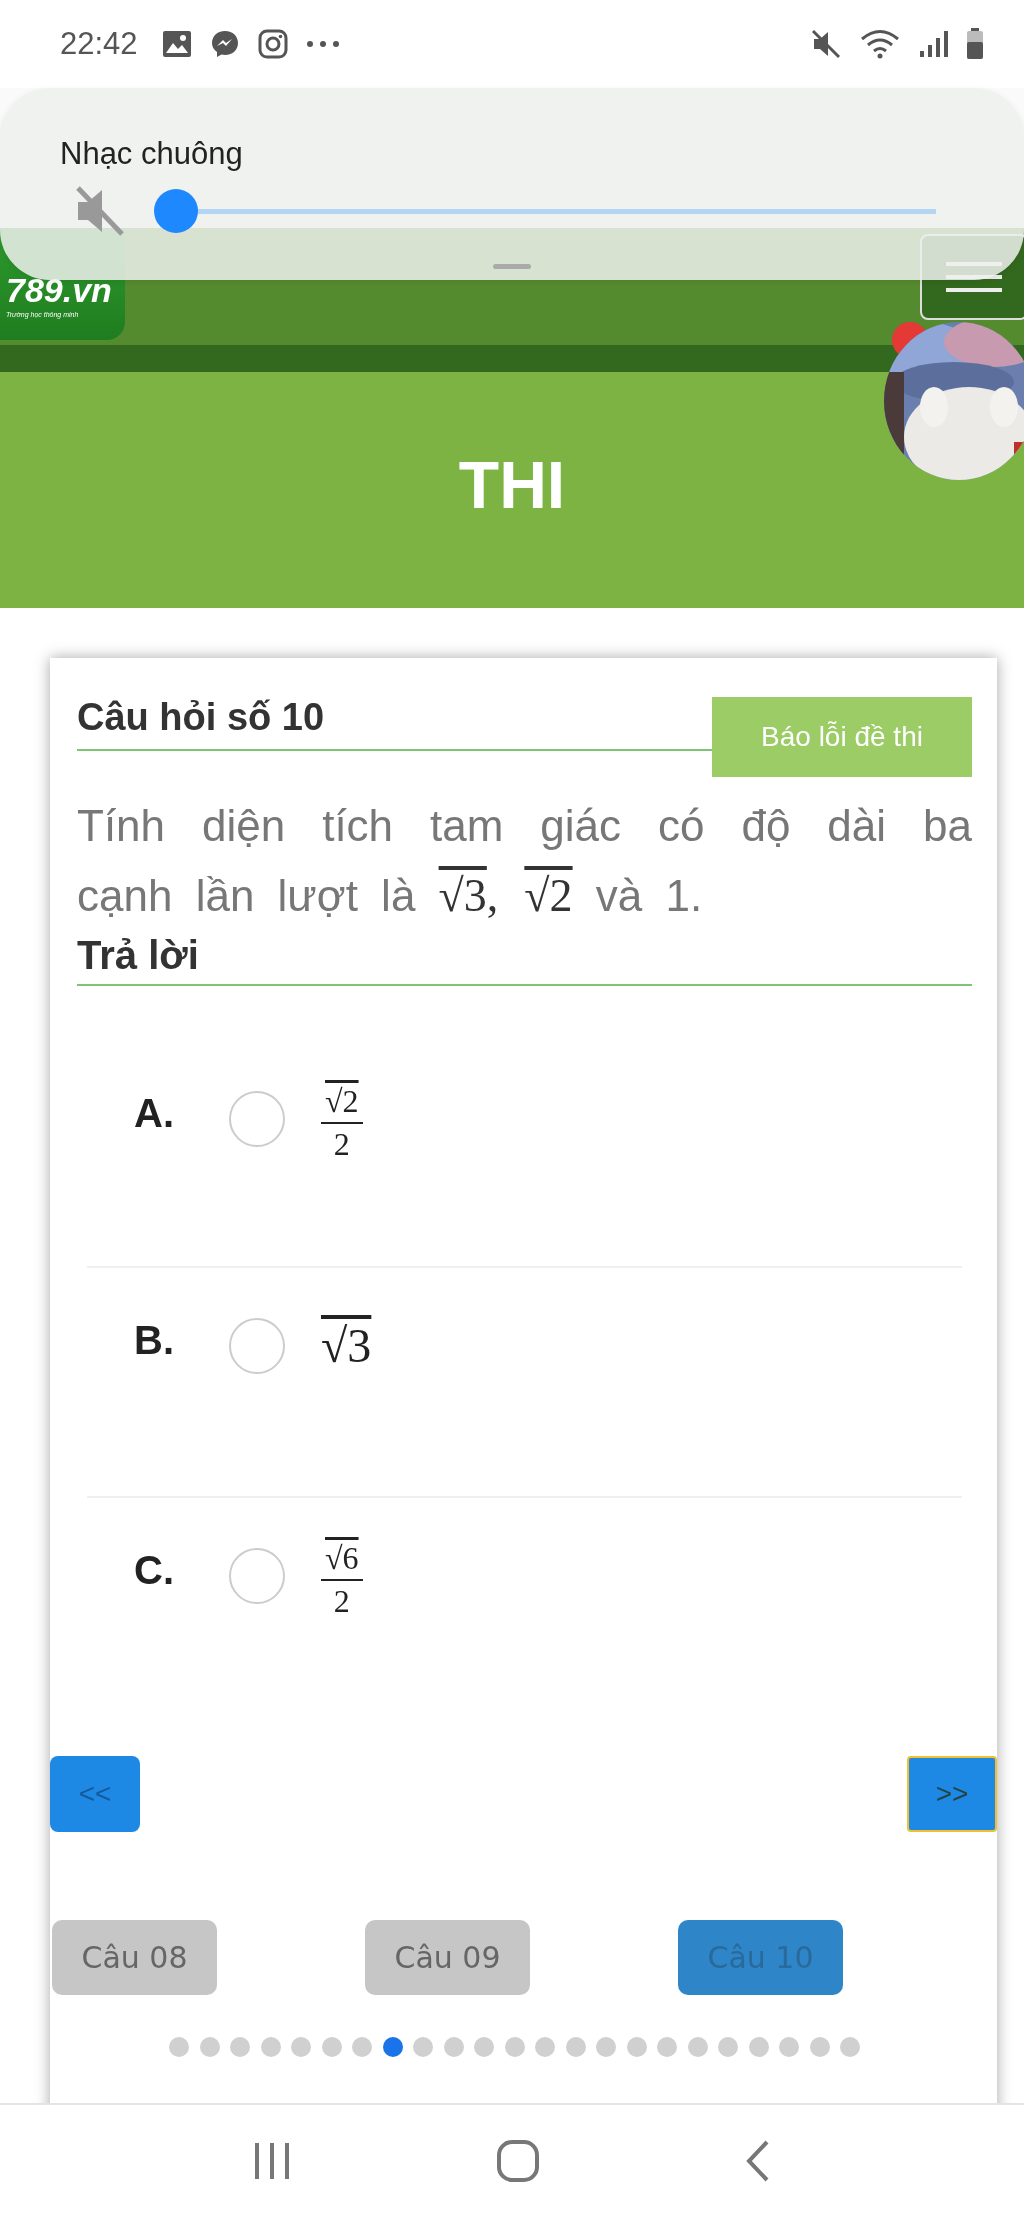 Image resolution: width=1024 pixels, height=2217 pixels. Describe the element at coordinates (447, 1957) in the screenshot. I see `question-button: Câu 09` at that location.